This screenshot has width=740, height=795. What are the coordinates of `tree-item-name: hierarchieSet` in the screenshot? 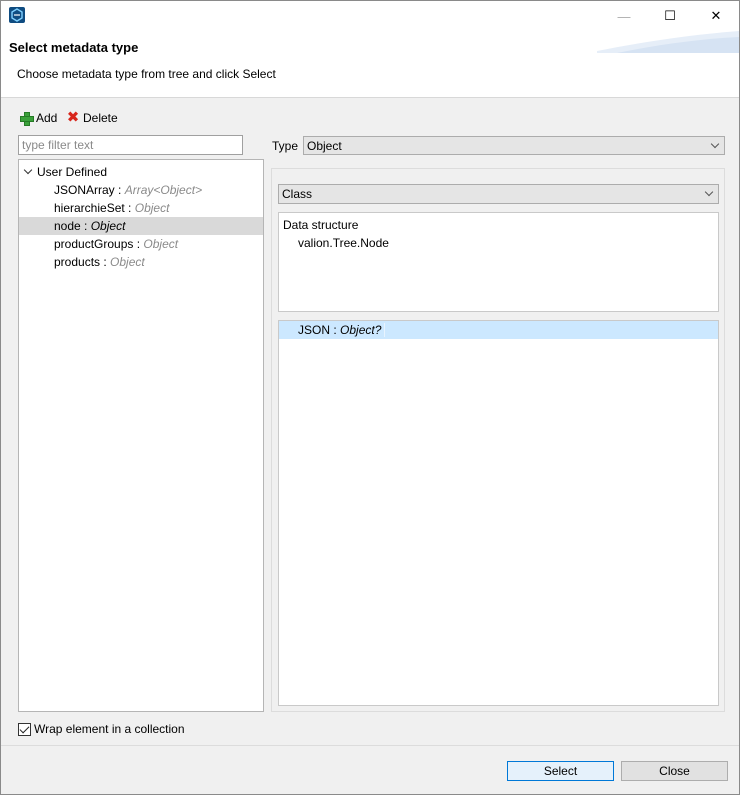 It's located at (89, 208).